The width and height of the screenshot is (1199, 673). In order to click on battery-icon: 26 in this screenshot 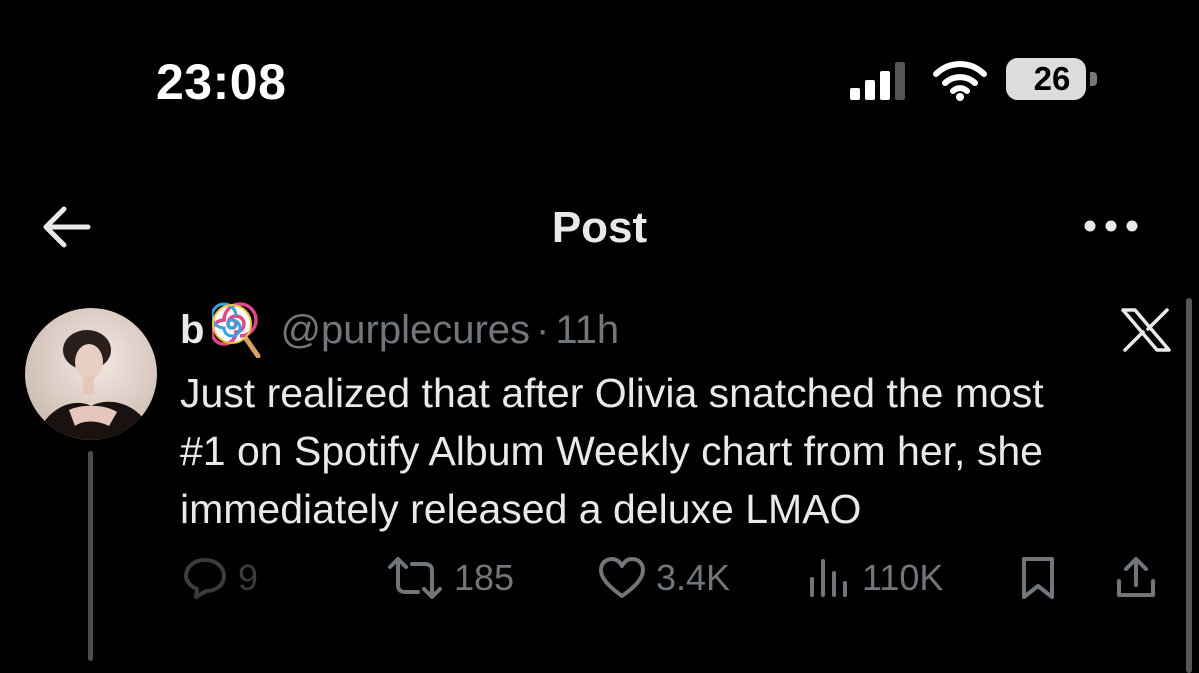, I will do `click(1046, 79)`.